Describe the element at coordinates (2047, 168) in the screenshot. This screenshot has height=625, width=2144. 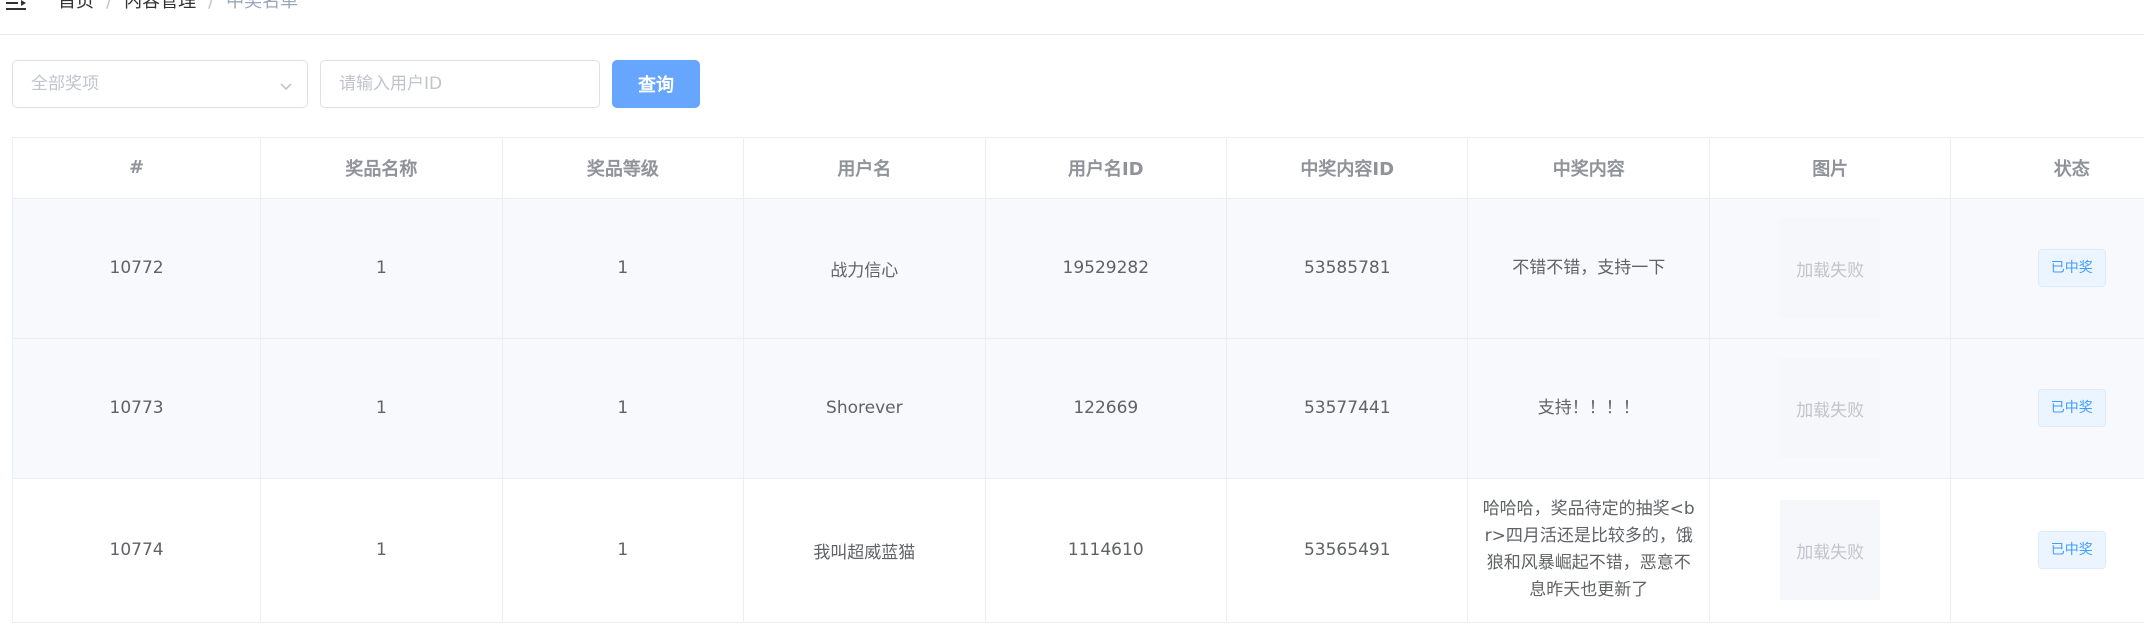
I see `column-header-status: 状态` at that location.